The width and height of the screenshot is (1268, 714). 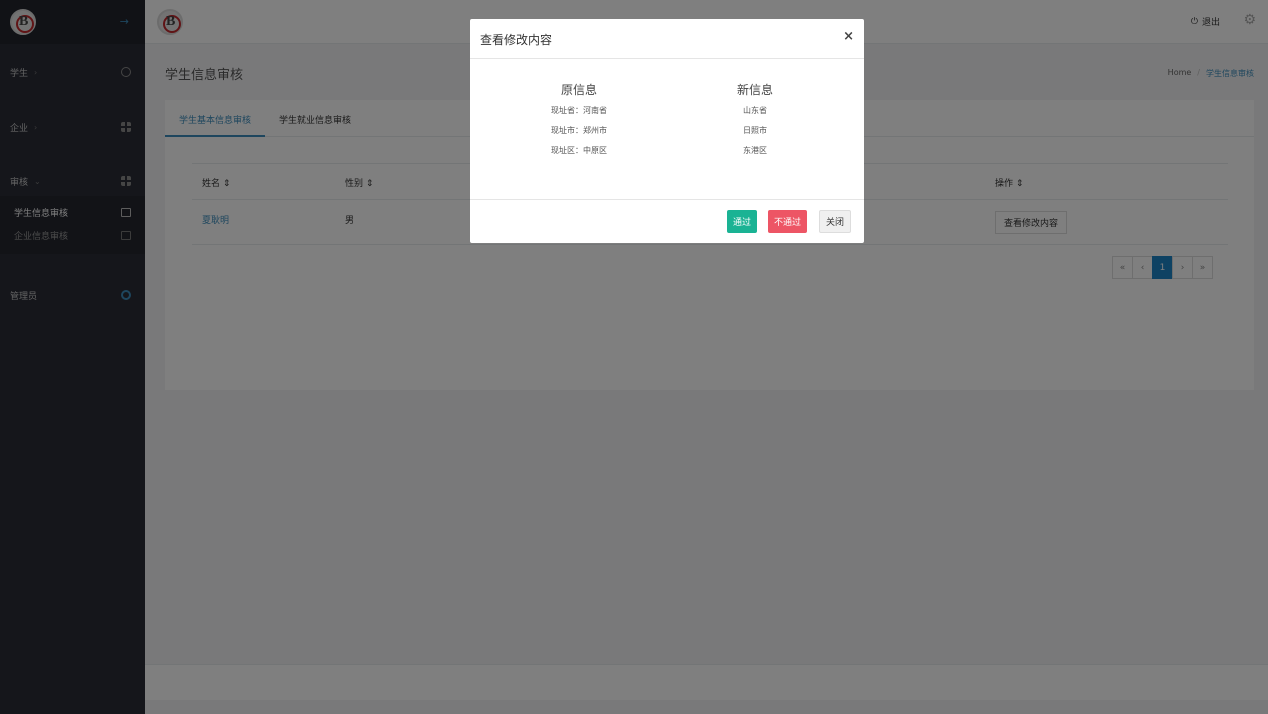 What do you see at coordinates (755, 123) in the screenshot?
I see `new-info-column: 新信息 山东省 日照市 东港区` at bounding box center [755, 123].